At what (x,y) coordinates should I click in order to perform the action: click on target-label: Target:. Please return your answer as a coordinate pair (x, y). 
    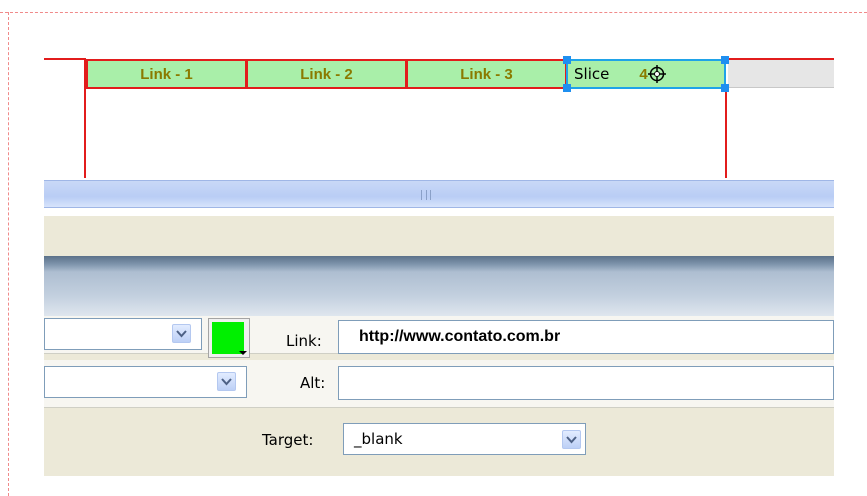
    Looking at the image, I should click on (288, 440).